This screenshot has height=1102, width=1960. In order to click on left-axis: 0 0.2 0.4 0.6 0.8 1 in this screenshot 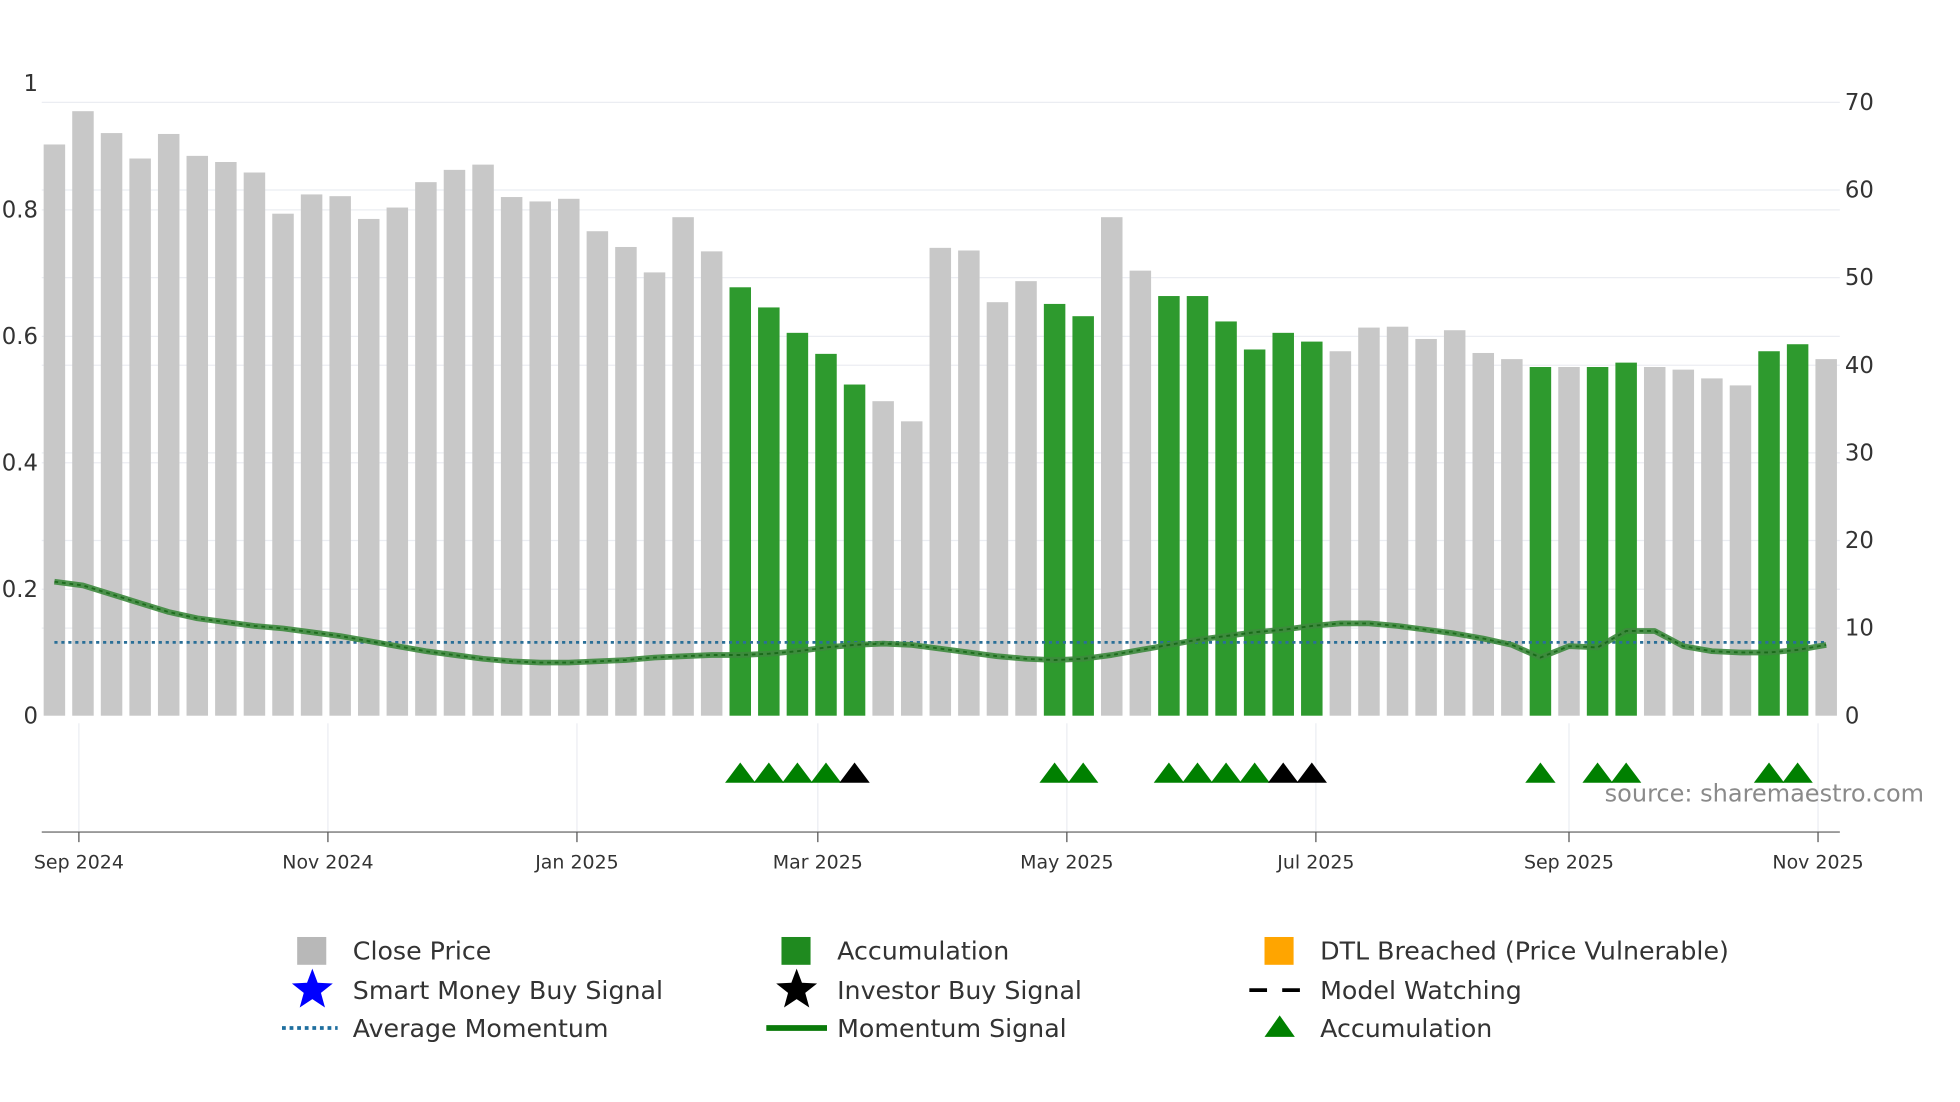, I will do `click(20, 400)`.